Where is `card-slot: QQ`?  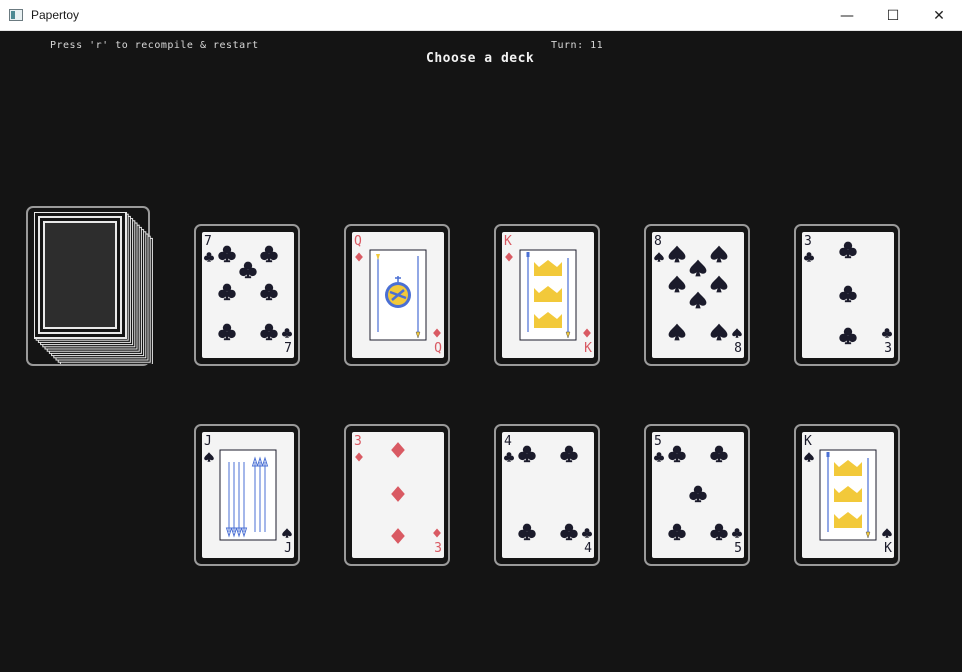 card-slot: QQ is located at coordinates (397, 295).